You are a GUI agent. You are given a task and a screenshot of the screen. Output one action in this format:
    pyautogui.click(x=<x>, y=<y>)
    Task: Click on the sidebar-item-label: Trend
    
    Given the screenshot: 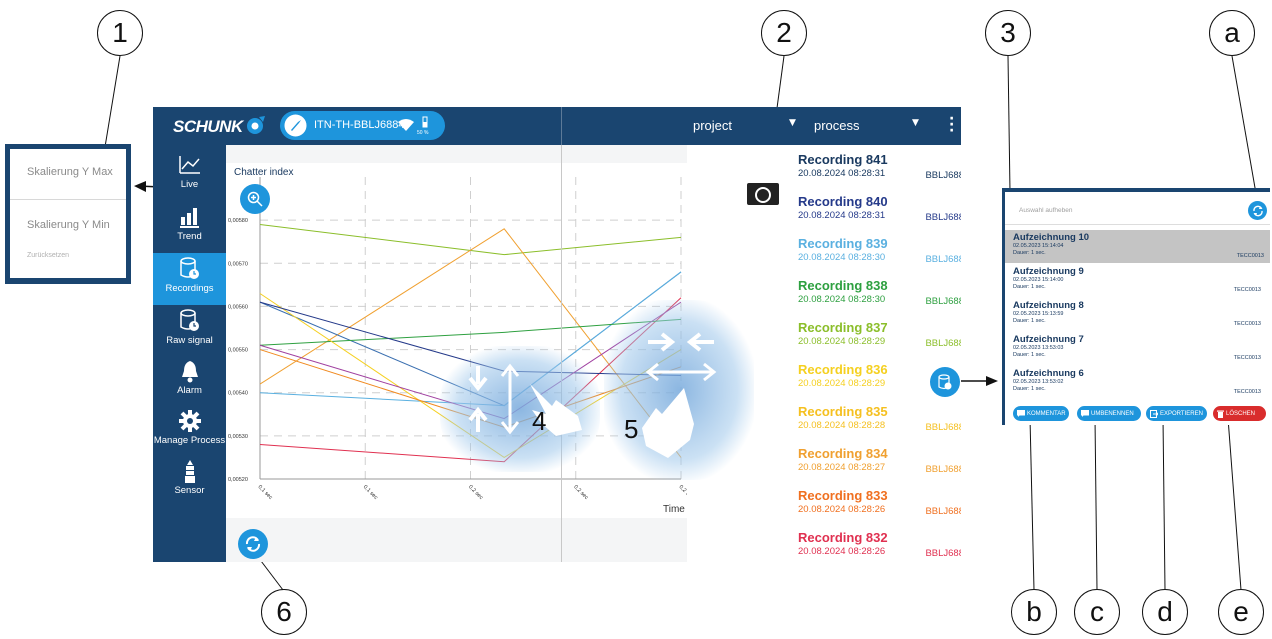 What is the action you would take?
    pyautogui.click(x=189, y=236)
    